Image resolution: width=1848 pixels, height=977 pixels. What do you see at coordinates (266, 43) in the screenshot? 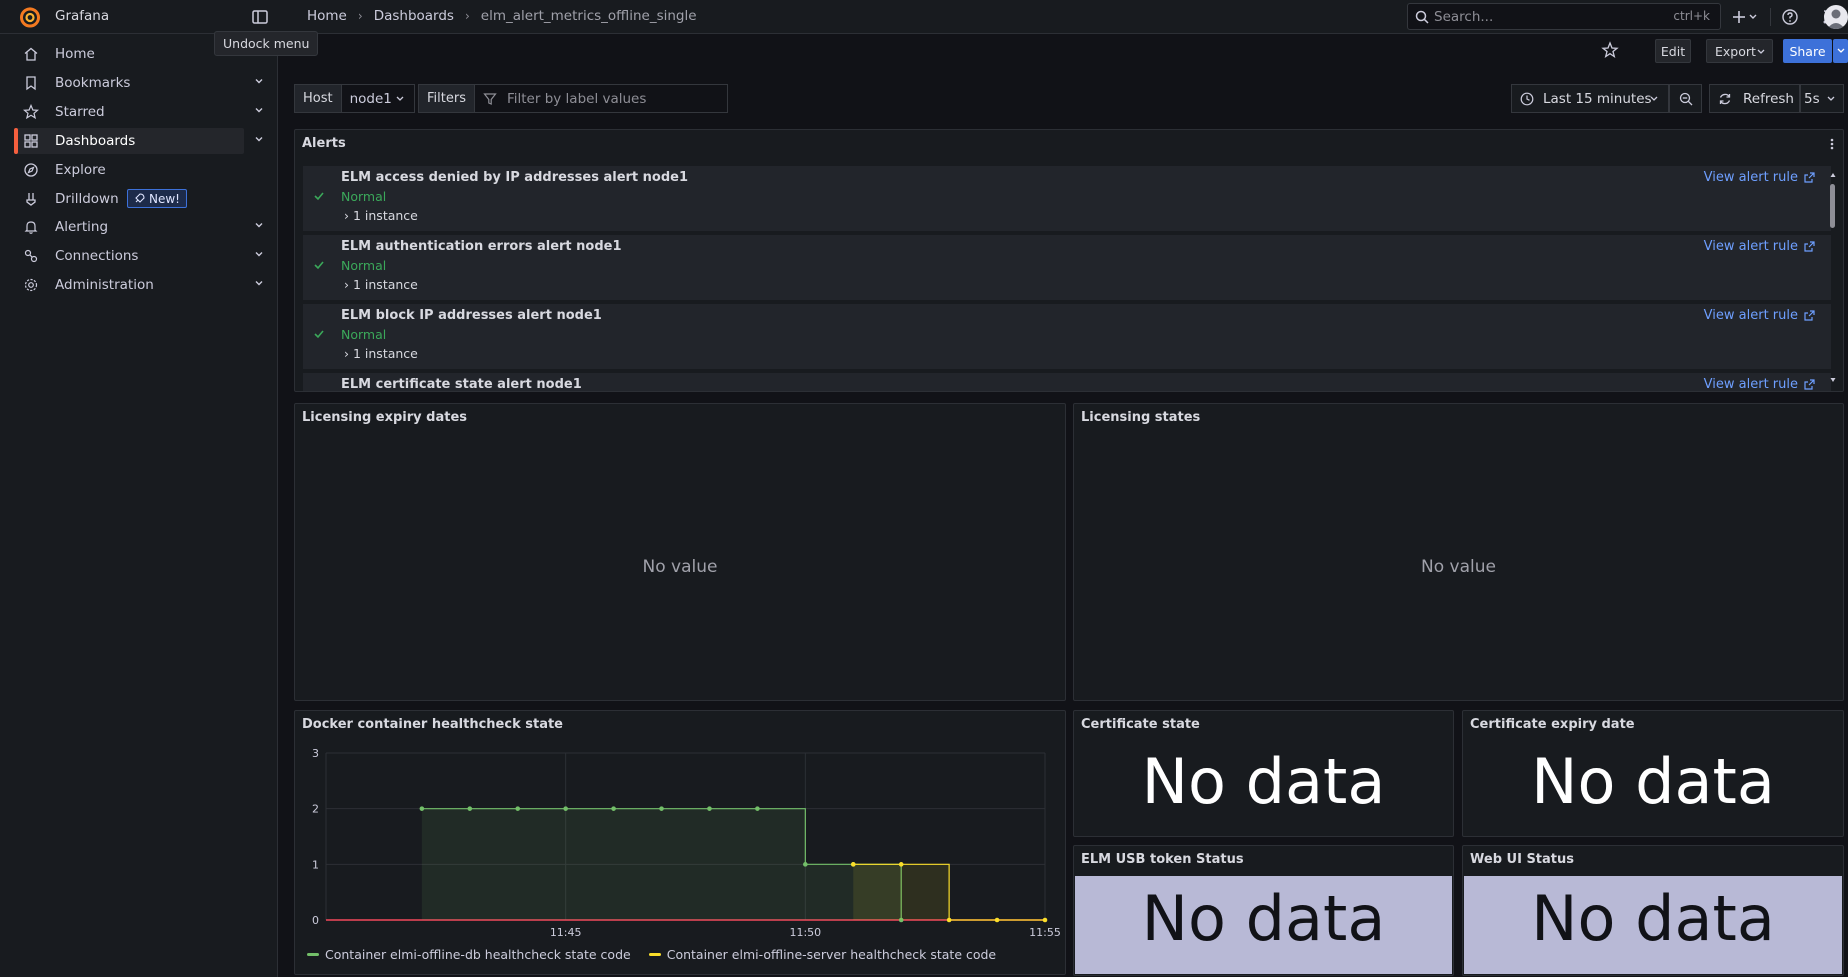
I see `undock-tooltip: Undock menu` at bounding box center [266, 43].